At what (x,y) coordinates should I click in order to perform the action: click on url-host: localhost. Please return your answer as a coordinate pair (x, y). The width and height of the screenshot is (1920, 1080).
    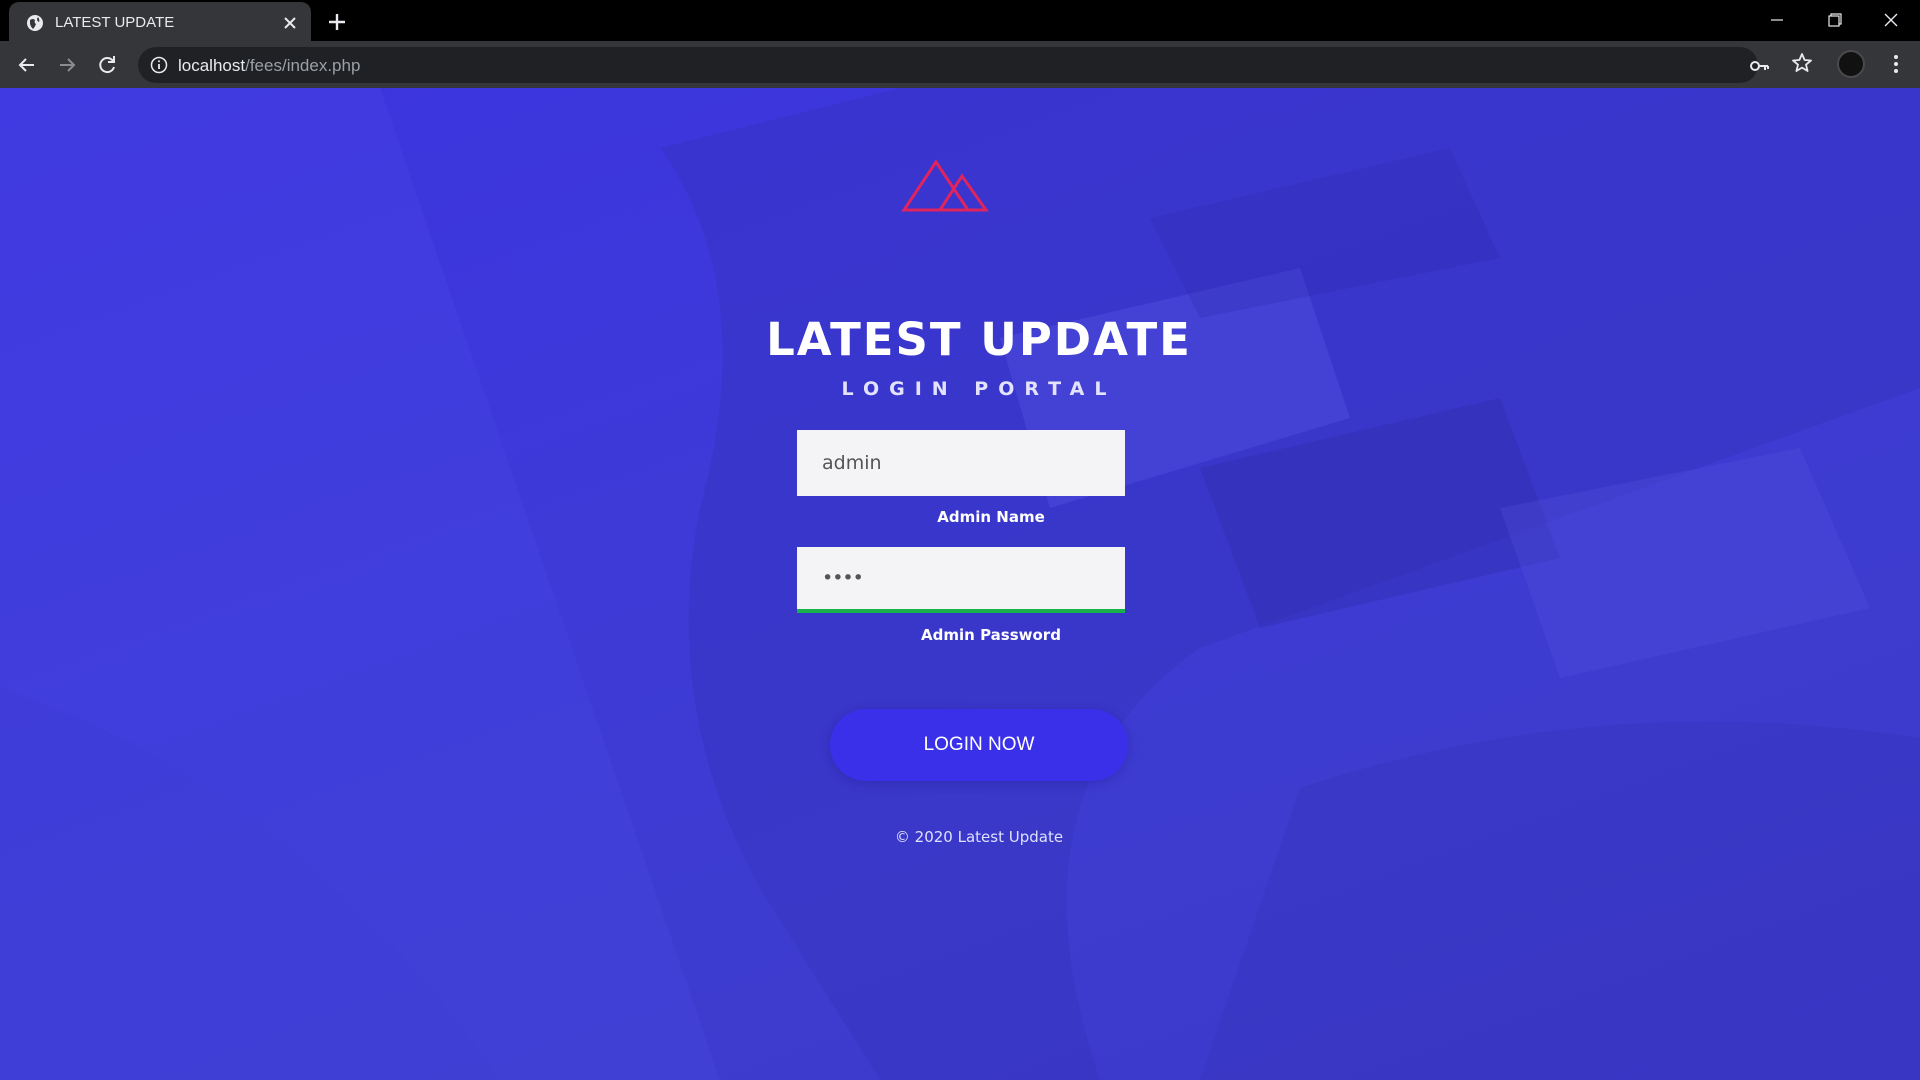
    Looking at the image, I should click on (212, 65).